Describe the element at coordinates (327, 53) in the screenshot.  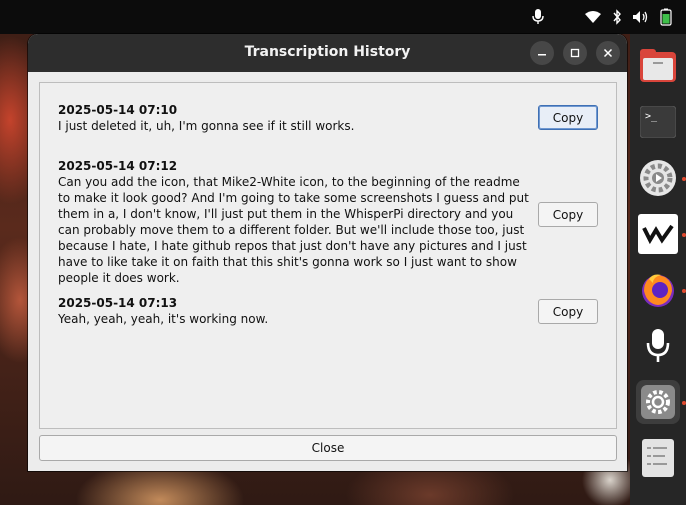
I see `titlebar: Transcription History` at that location.